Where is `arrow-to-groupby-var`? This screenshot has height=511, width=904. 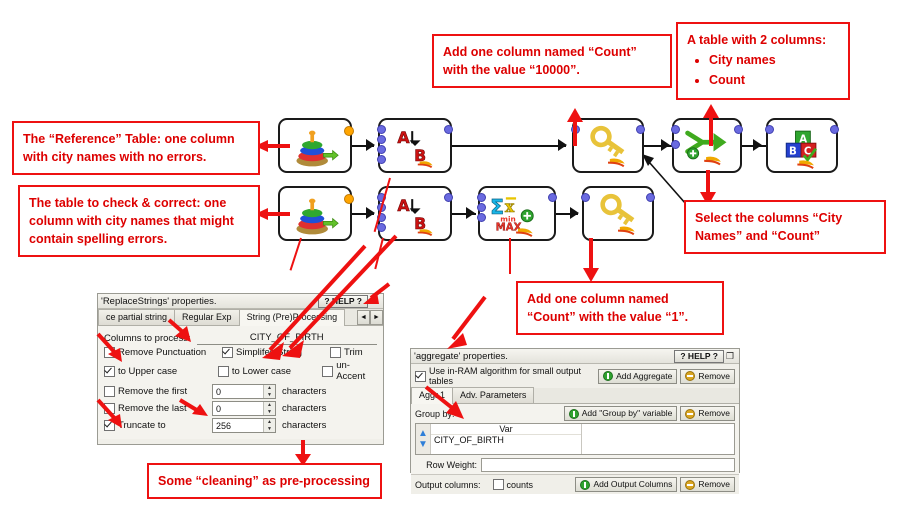
arrow-to-groupby-var is located at coordinates (444, 402).